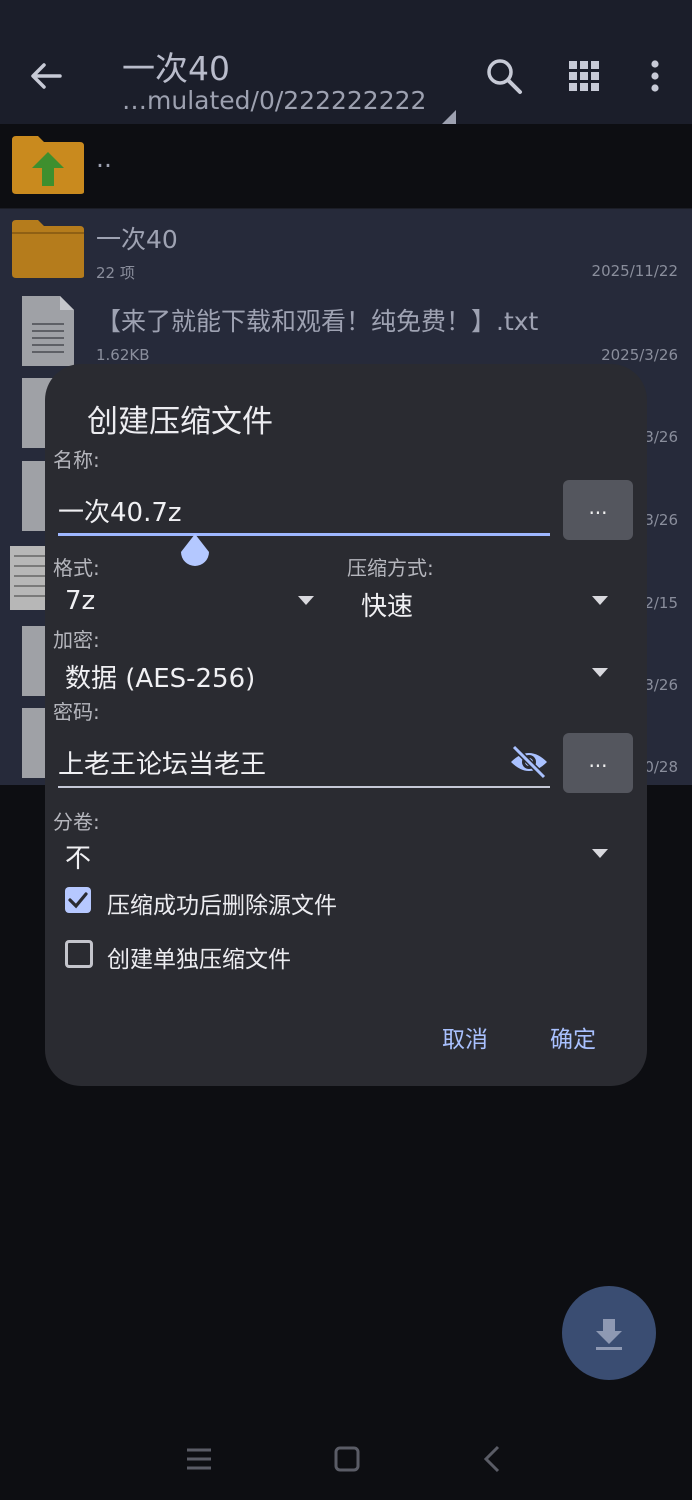  What do you see at coordinates (176, 68) in the screenshot?
I see `folder-title: 一次40` at bounding box center [176, 68].